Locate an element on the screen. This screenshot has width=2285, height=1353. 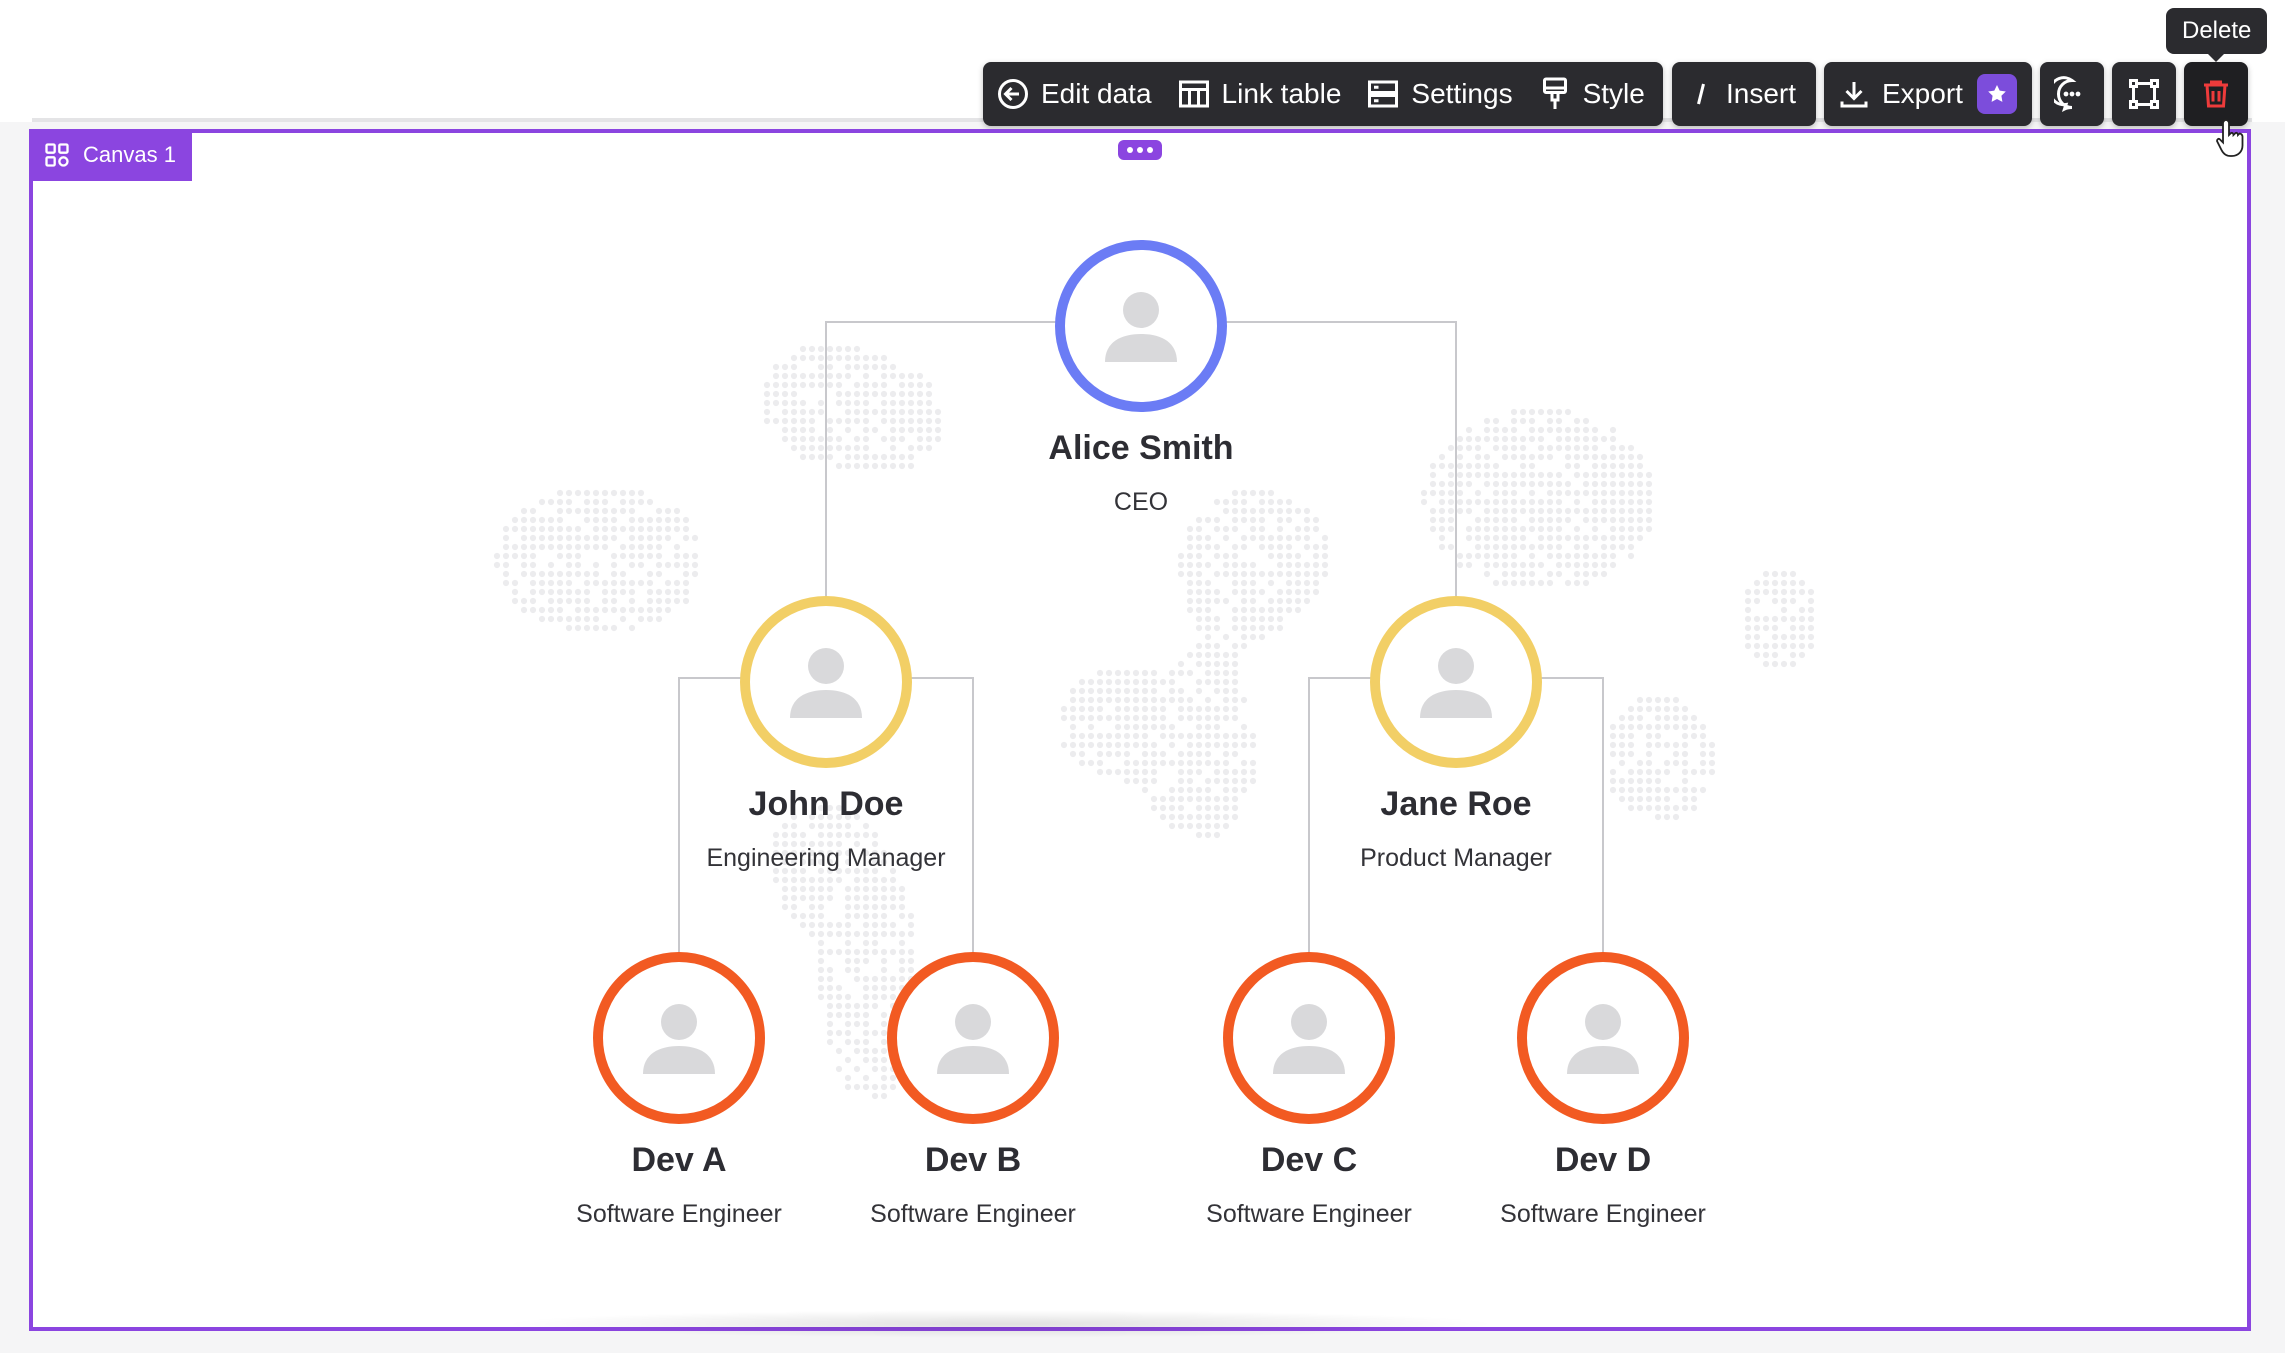
canvas-bottom-shadow is located at coordinates (1000, 1324).